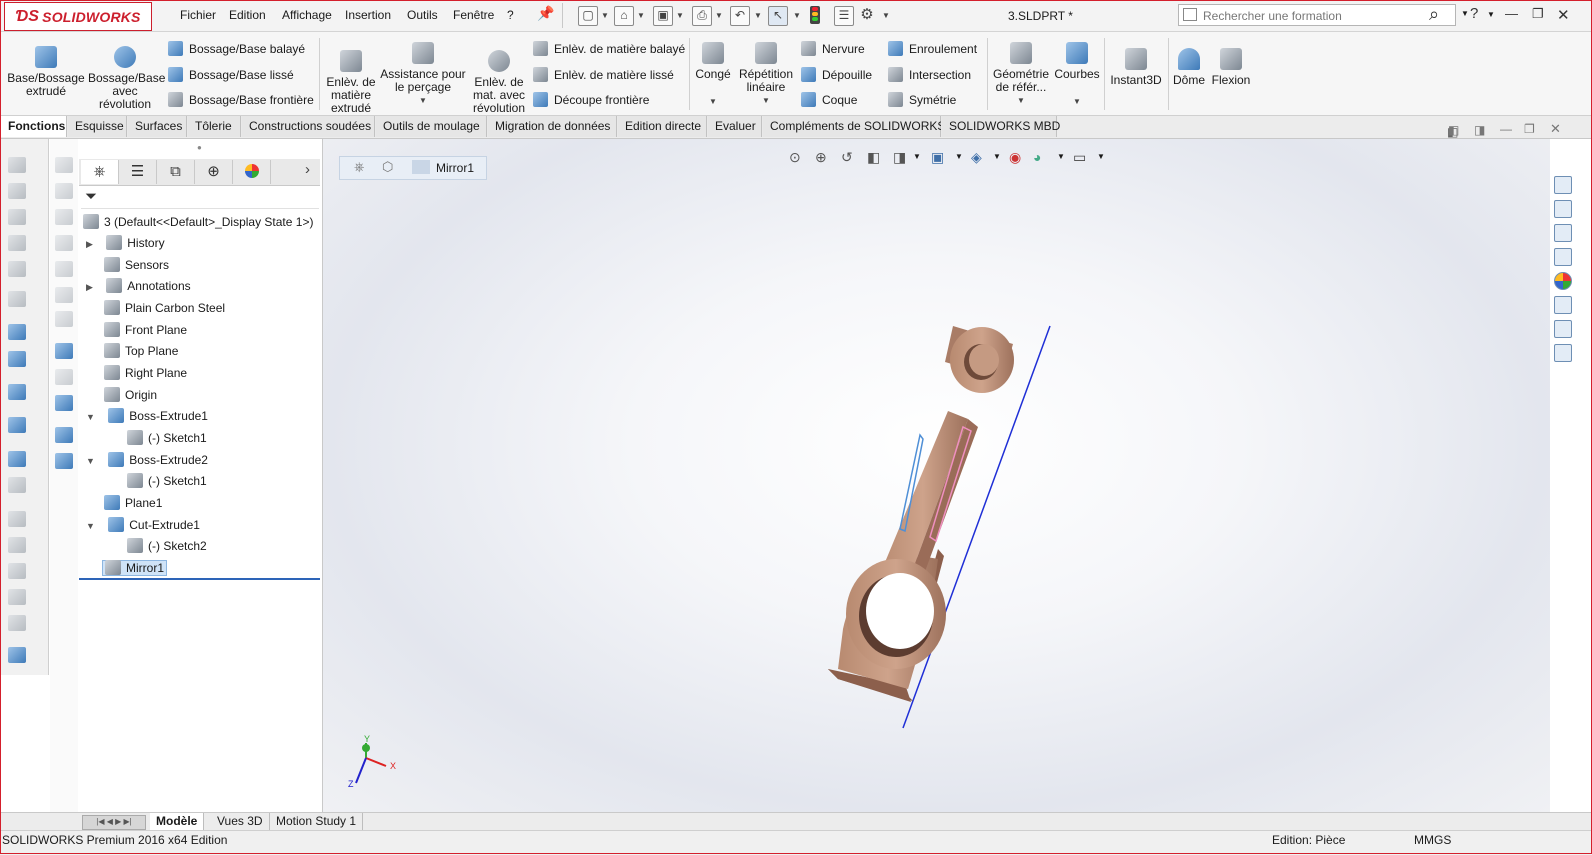 This screenshot has height=855, width=1592. What do you see at coordinates (1529, 129) in the screenshot?
I see `doc-restore-icon: ❐` at bounding box center [1529, 129].